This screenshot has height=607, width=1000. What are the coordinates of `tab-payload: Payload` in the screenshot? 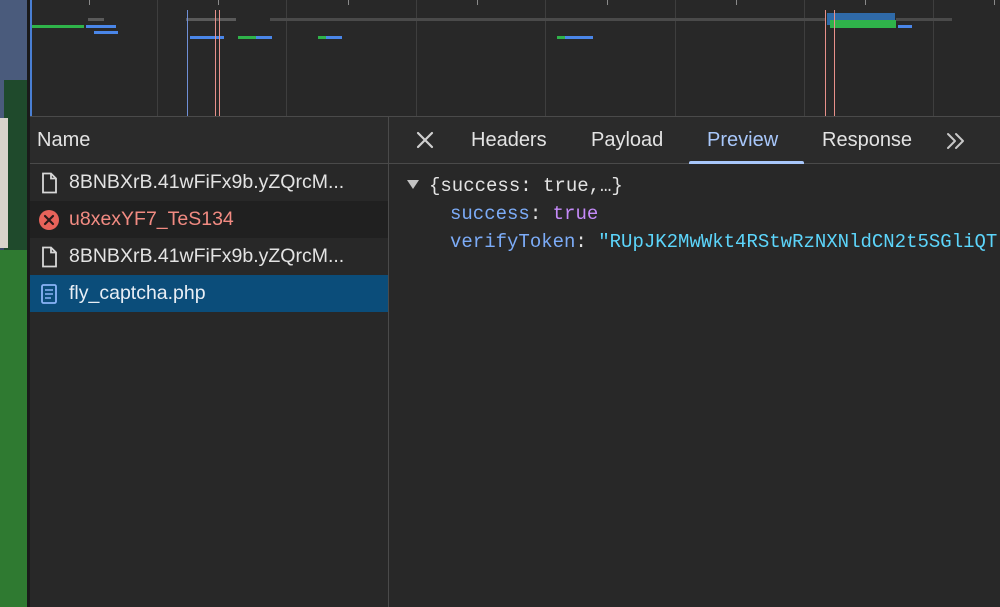 It's located at (627, 140).